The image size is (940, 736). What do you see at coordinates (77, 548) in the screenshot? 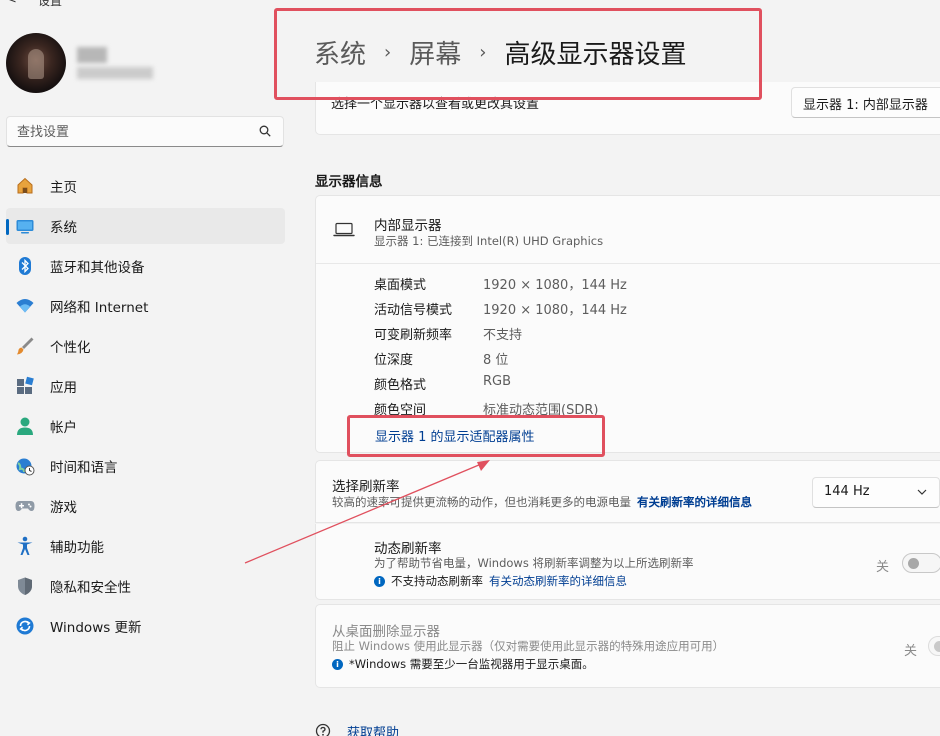
I see `sidebar-item-label: 辅助功能` at bounding box center [77, 548].